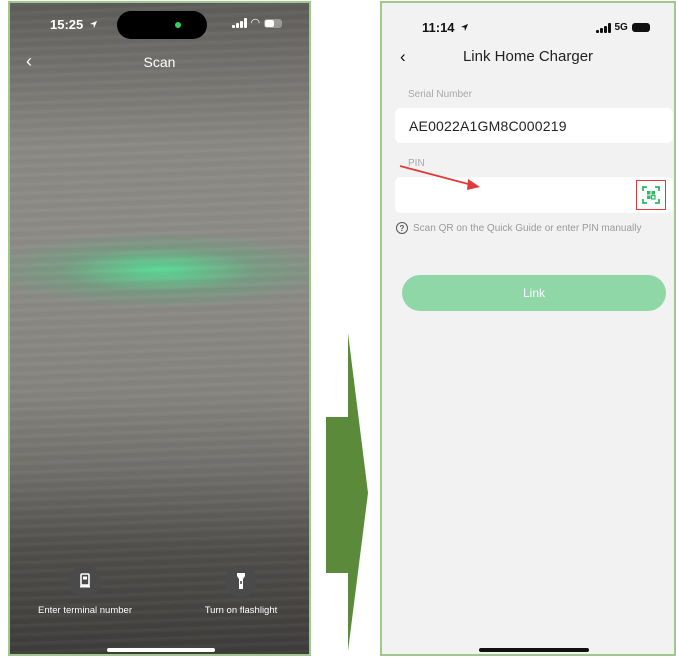 The image size is (676, 657). I want to click on status-time: 15:25, so click(74, 24).